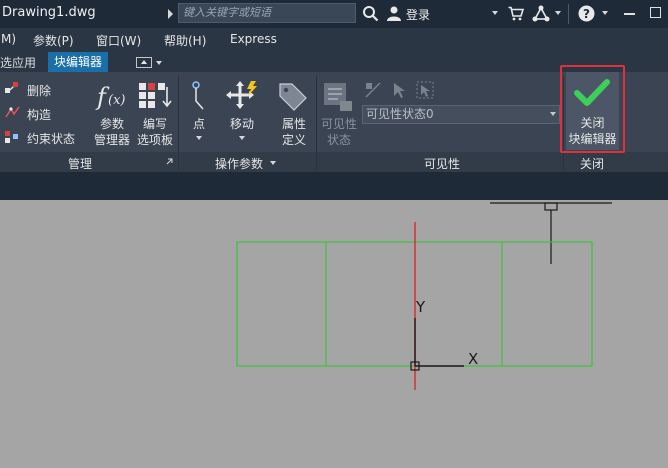 Image resolution: width=668 pixels, height=468 pixels. I want to click on action-params-dropdown-icon, so click(273, 163).